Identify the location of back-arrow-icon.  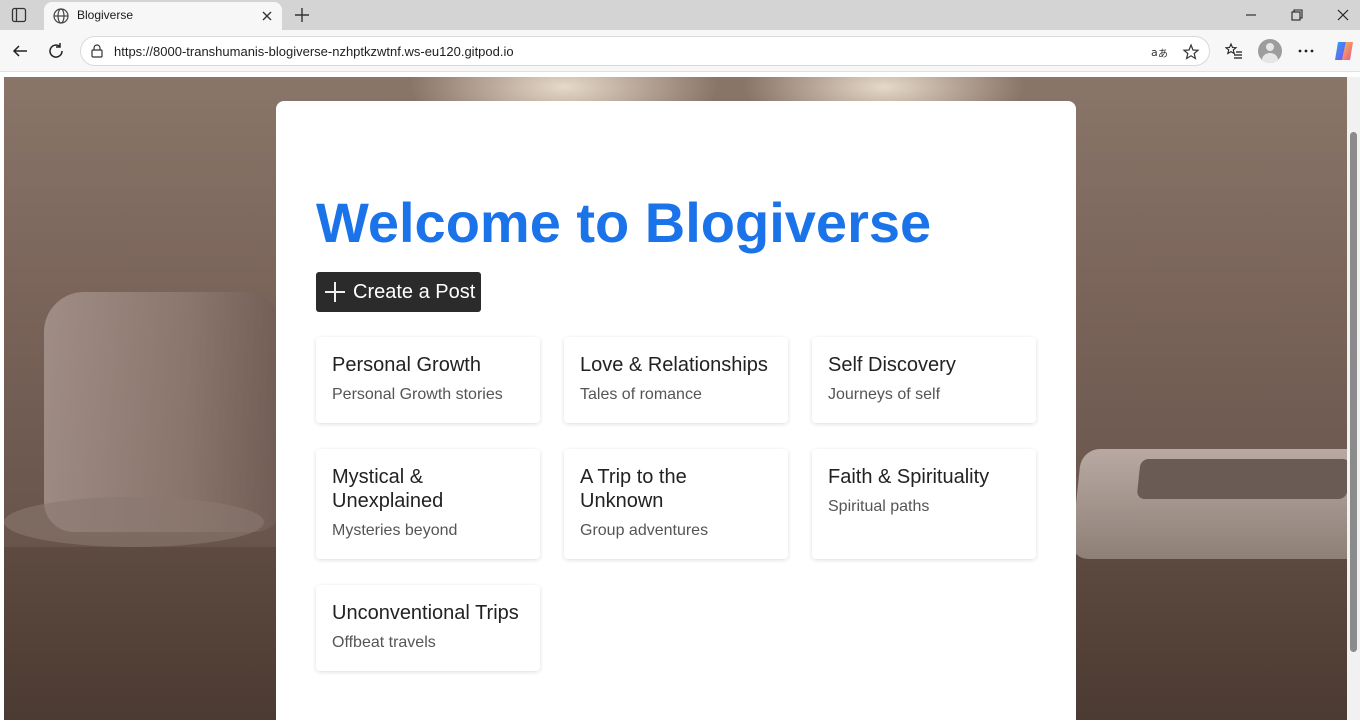
(20, 51).